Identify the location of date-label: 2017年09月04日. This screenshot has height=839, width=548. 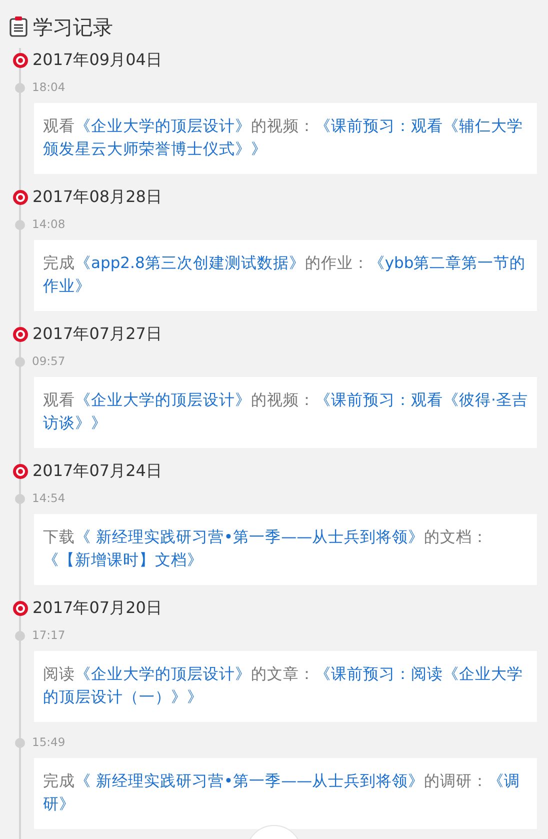
(97, 60).